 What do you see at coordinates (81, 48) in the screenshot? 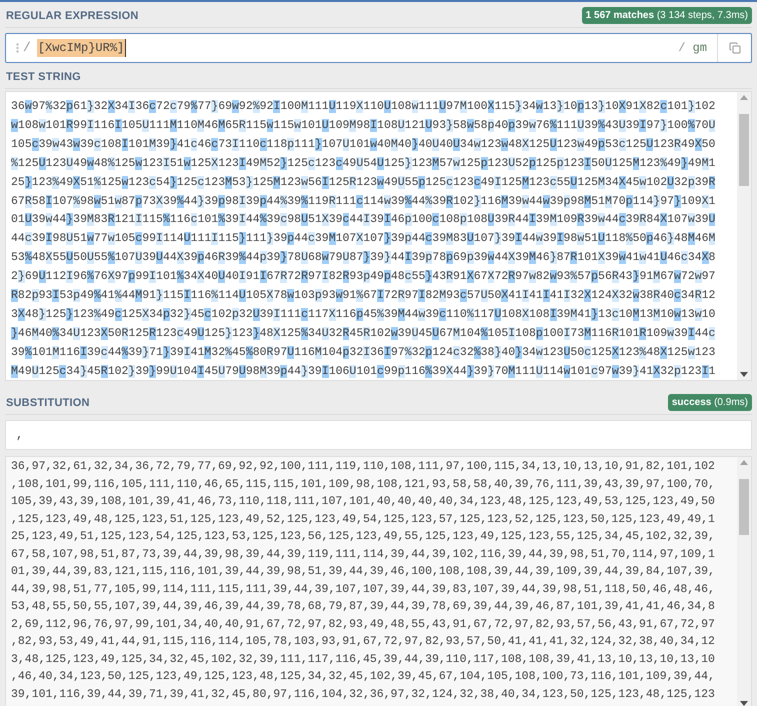
I see `regex-pattern: [XwcIMp}UR%]` at bounding box center [81, 48].